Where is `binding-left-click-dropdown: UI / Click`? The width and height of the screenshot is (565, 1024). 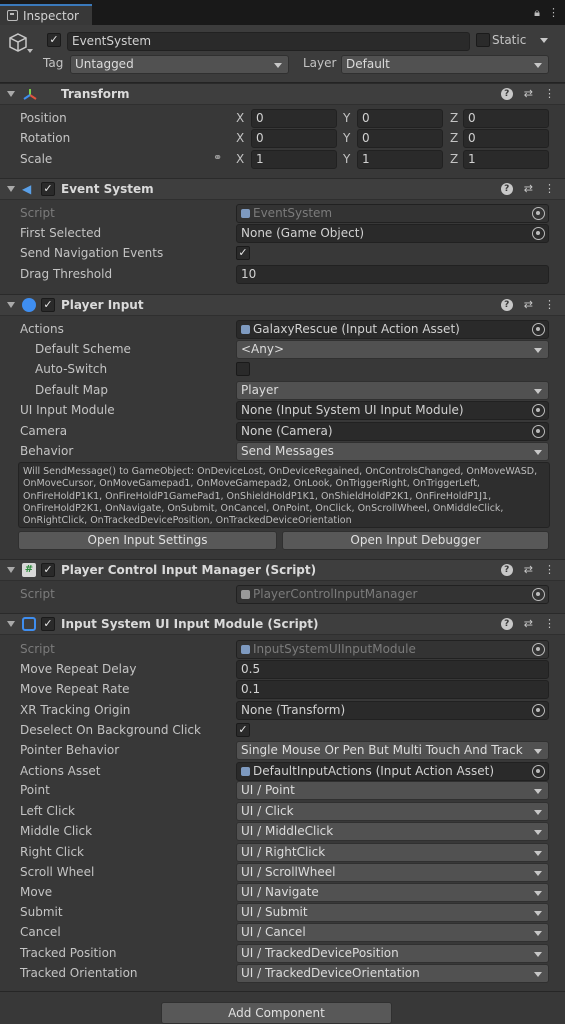 binding-left-click-dropdown: UI / Click is located at coordinates (392, 811).